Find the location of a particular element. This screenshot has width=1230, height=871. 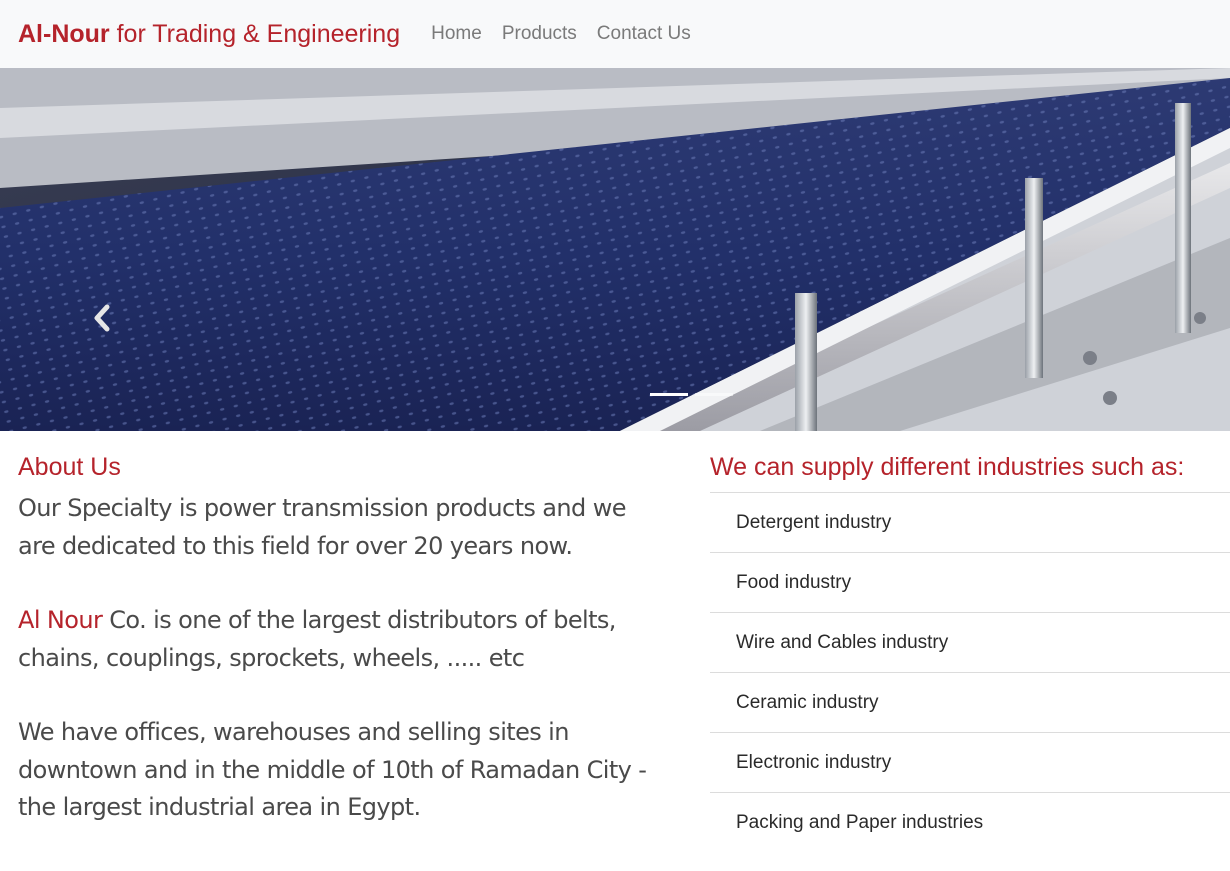

carousel-prev-button is located at coordinates (102, 318).